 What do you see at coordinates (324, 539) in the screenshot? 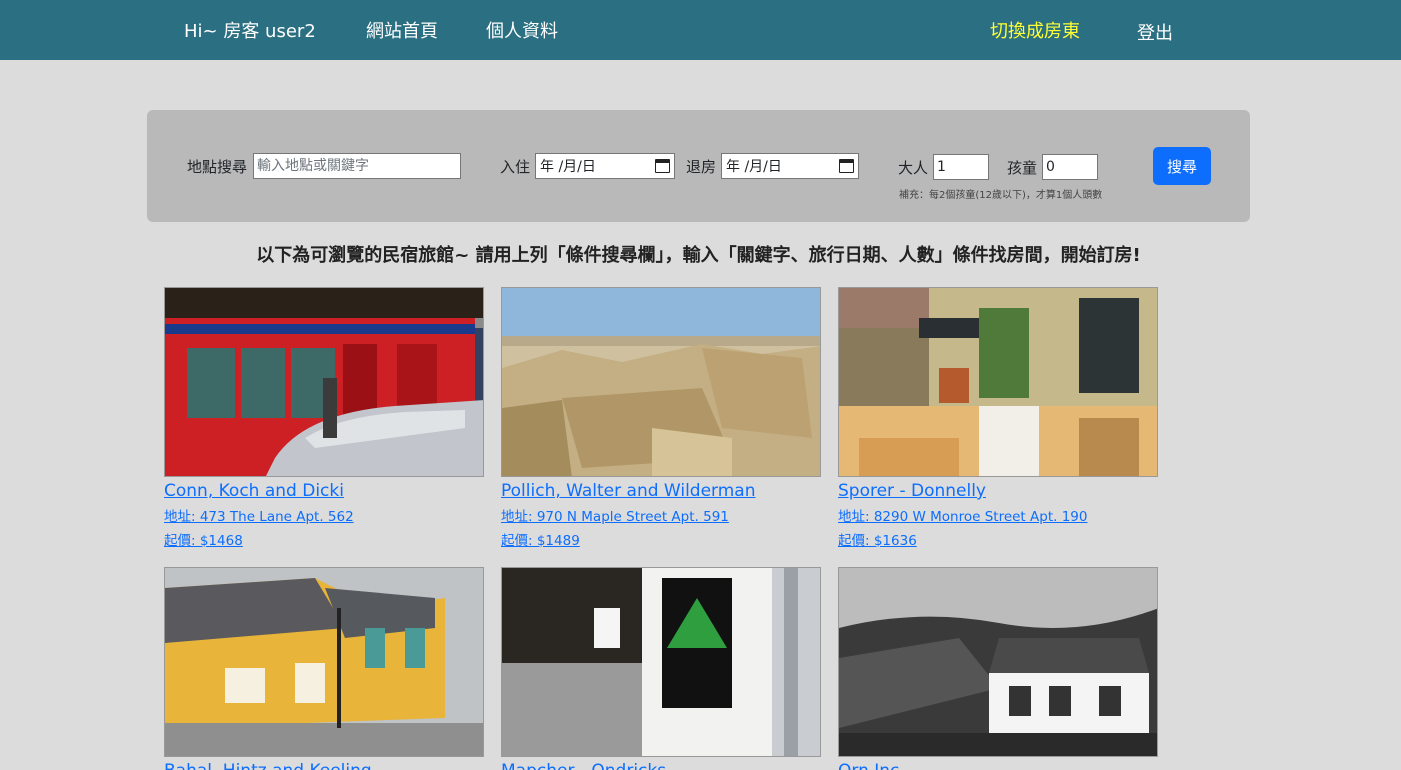
I see `listing-price-link: 起價: $1468` at bounding box center [324, 539].